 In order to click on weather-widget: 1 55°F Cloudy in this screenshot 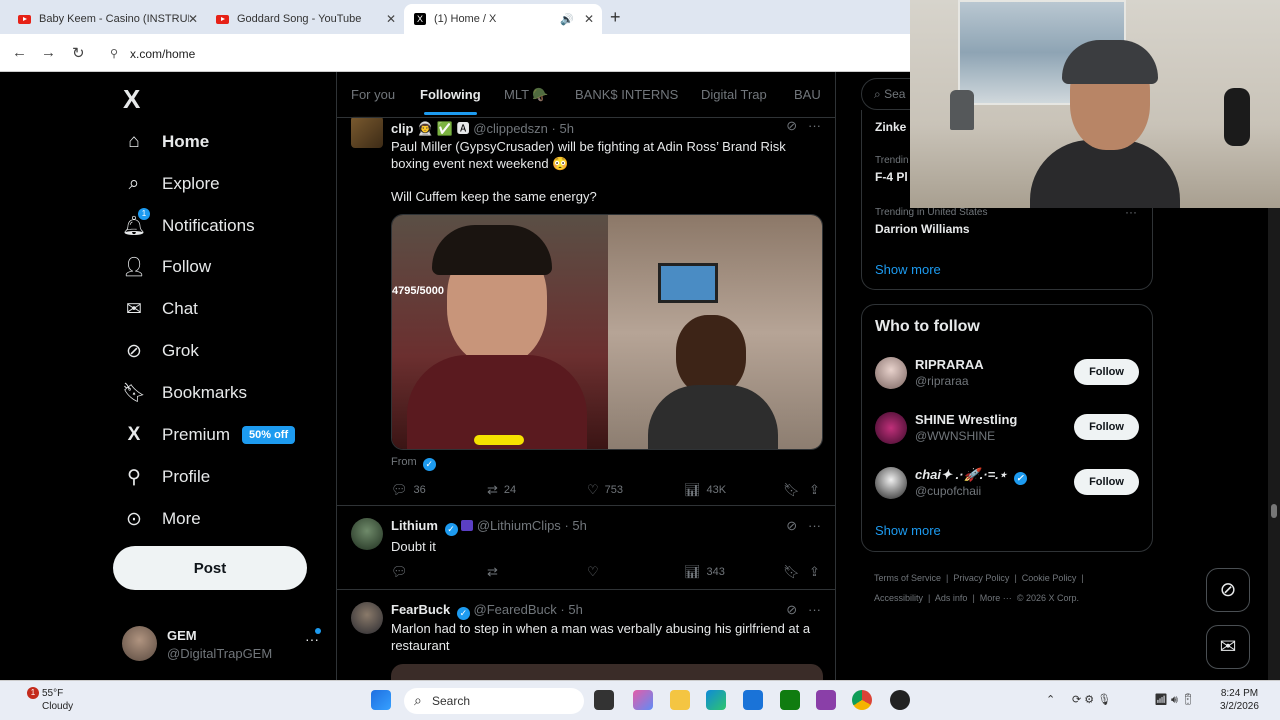, I will do `click(41, 700)`.